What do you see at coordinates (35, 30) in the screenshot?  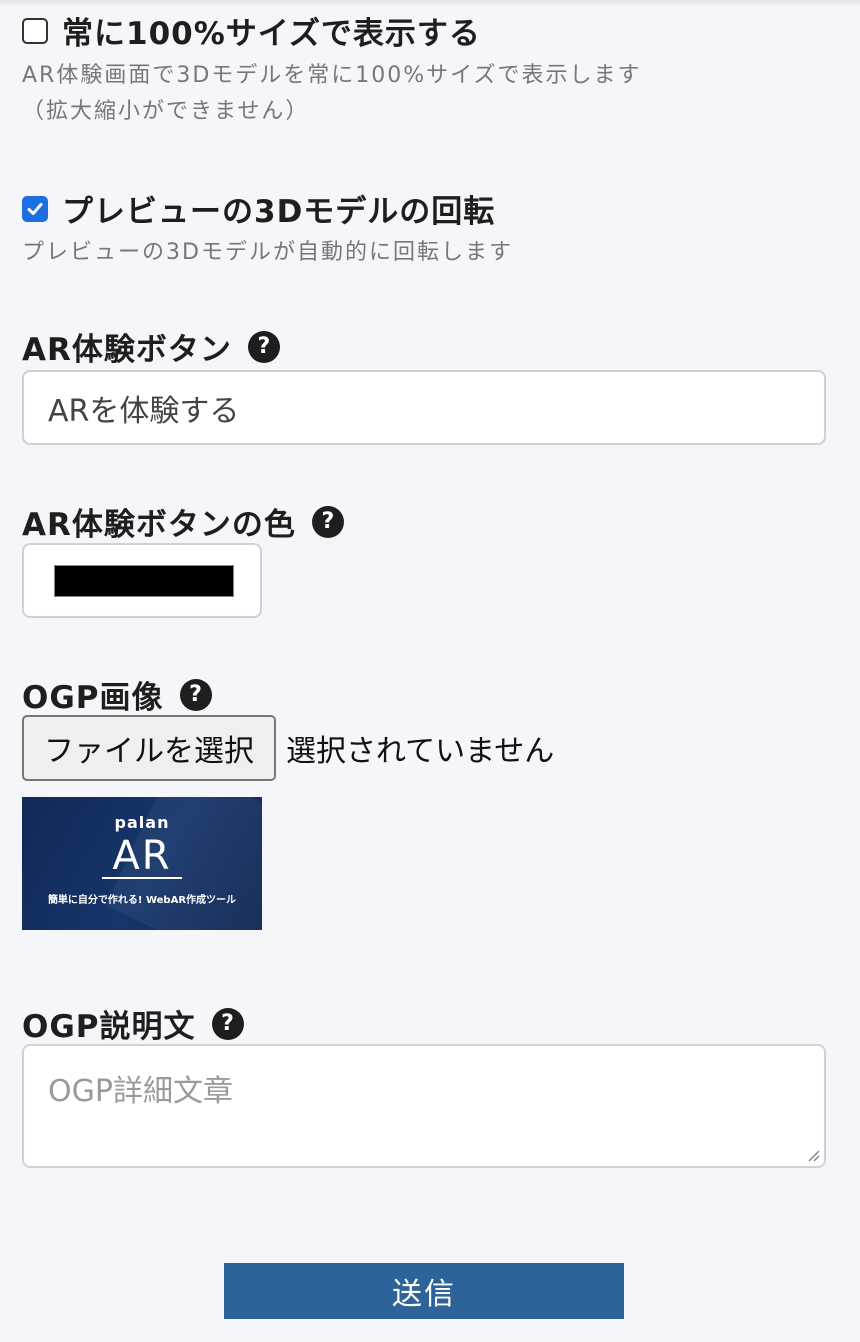 I see `always-full-size-checkbox` at bounding box center [35, 30].